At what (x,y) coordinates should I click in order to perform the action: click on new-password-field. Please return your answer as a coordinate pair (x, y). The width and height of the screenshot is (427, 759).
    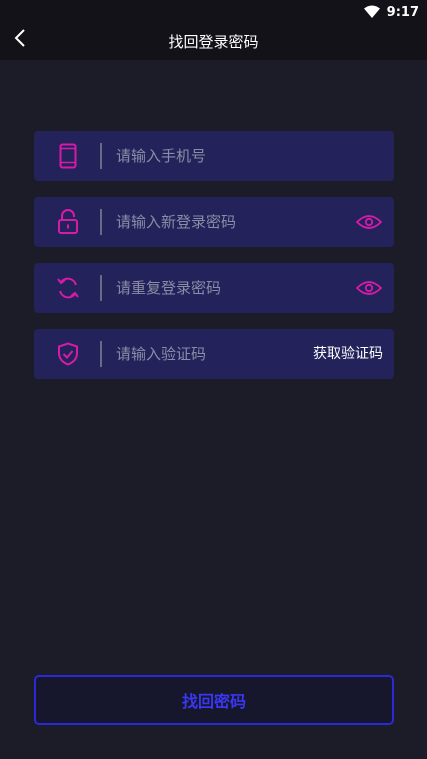
    Looking at the image, I should click on (214, 222).